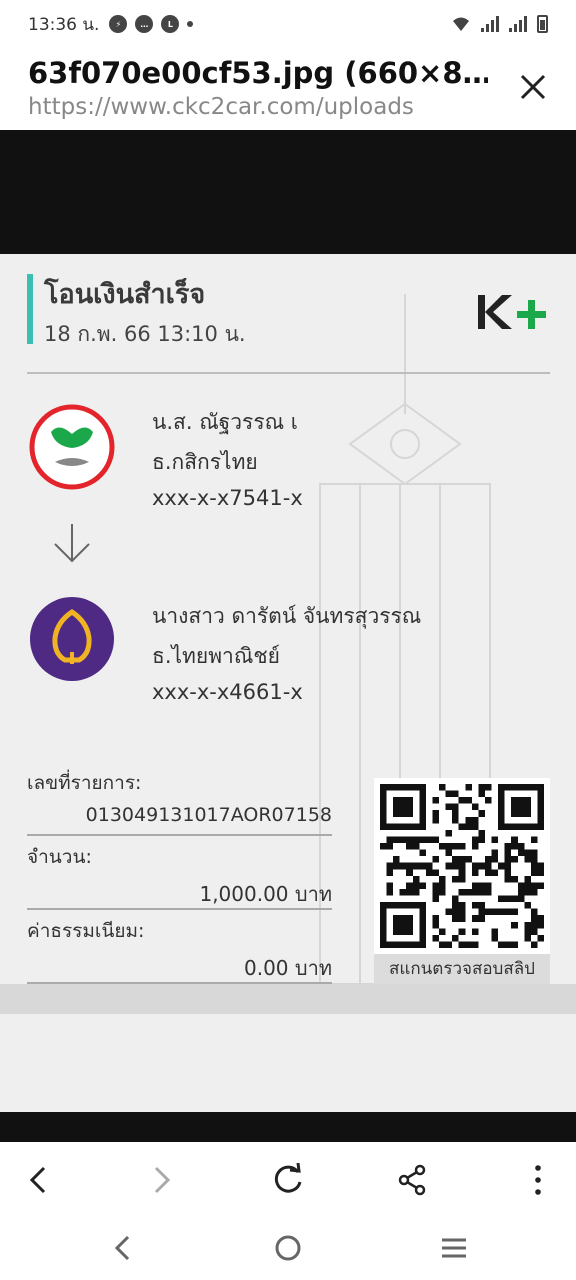 This screenshot has width=576, height=1280. I want to click on slip-datetime: 18 ก.พ. 66 13:10 น., so click(145, 334).